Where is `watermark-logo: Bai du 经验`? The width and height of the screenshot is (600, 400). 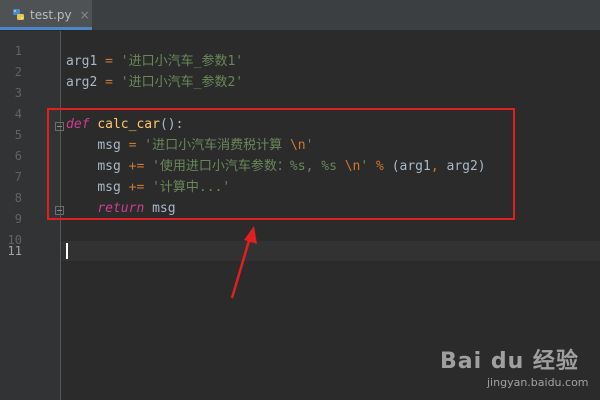 watermark-logo: Bai du 经验 is located at coordinates (509, 361).